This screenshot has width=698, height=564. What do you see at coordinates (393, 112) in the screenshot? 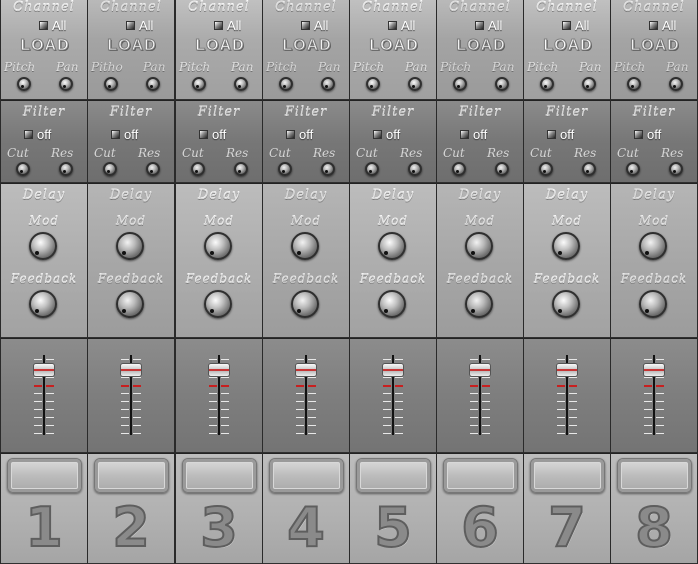
I see `filter-title: Filter` at bounding box center [393, 112].